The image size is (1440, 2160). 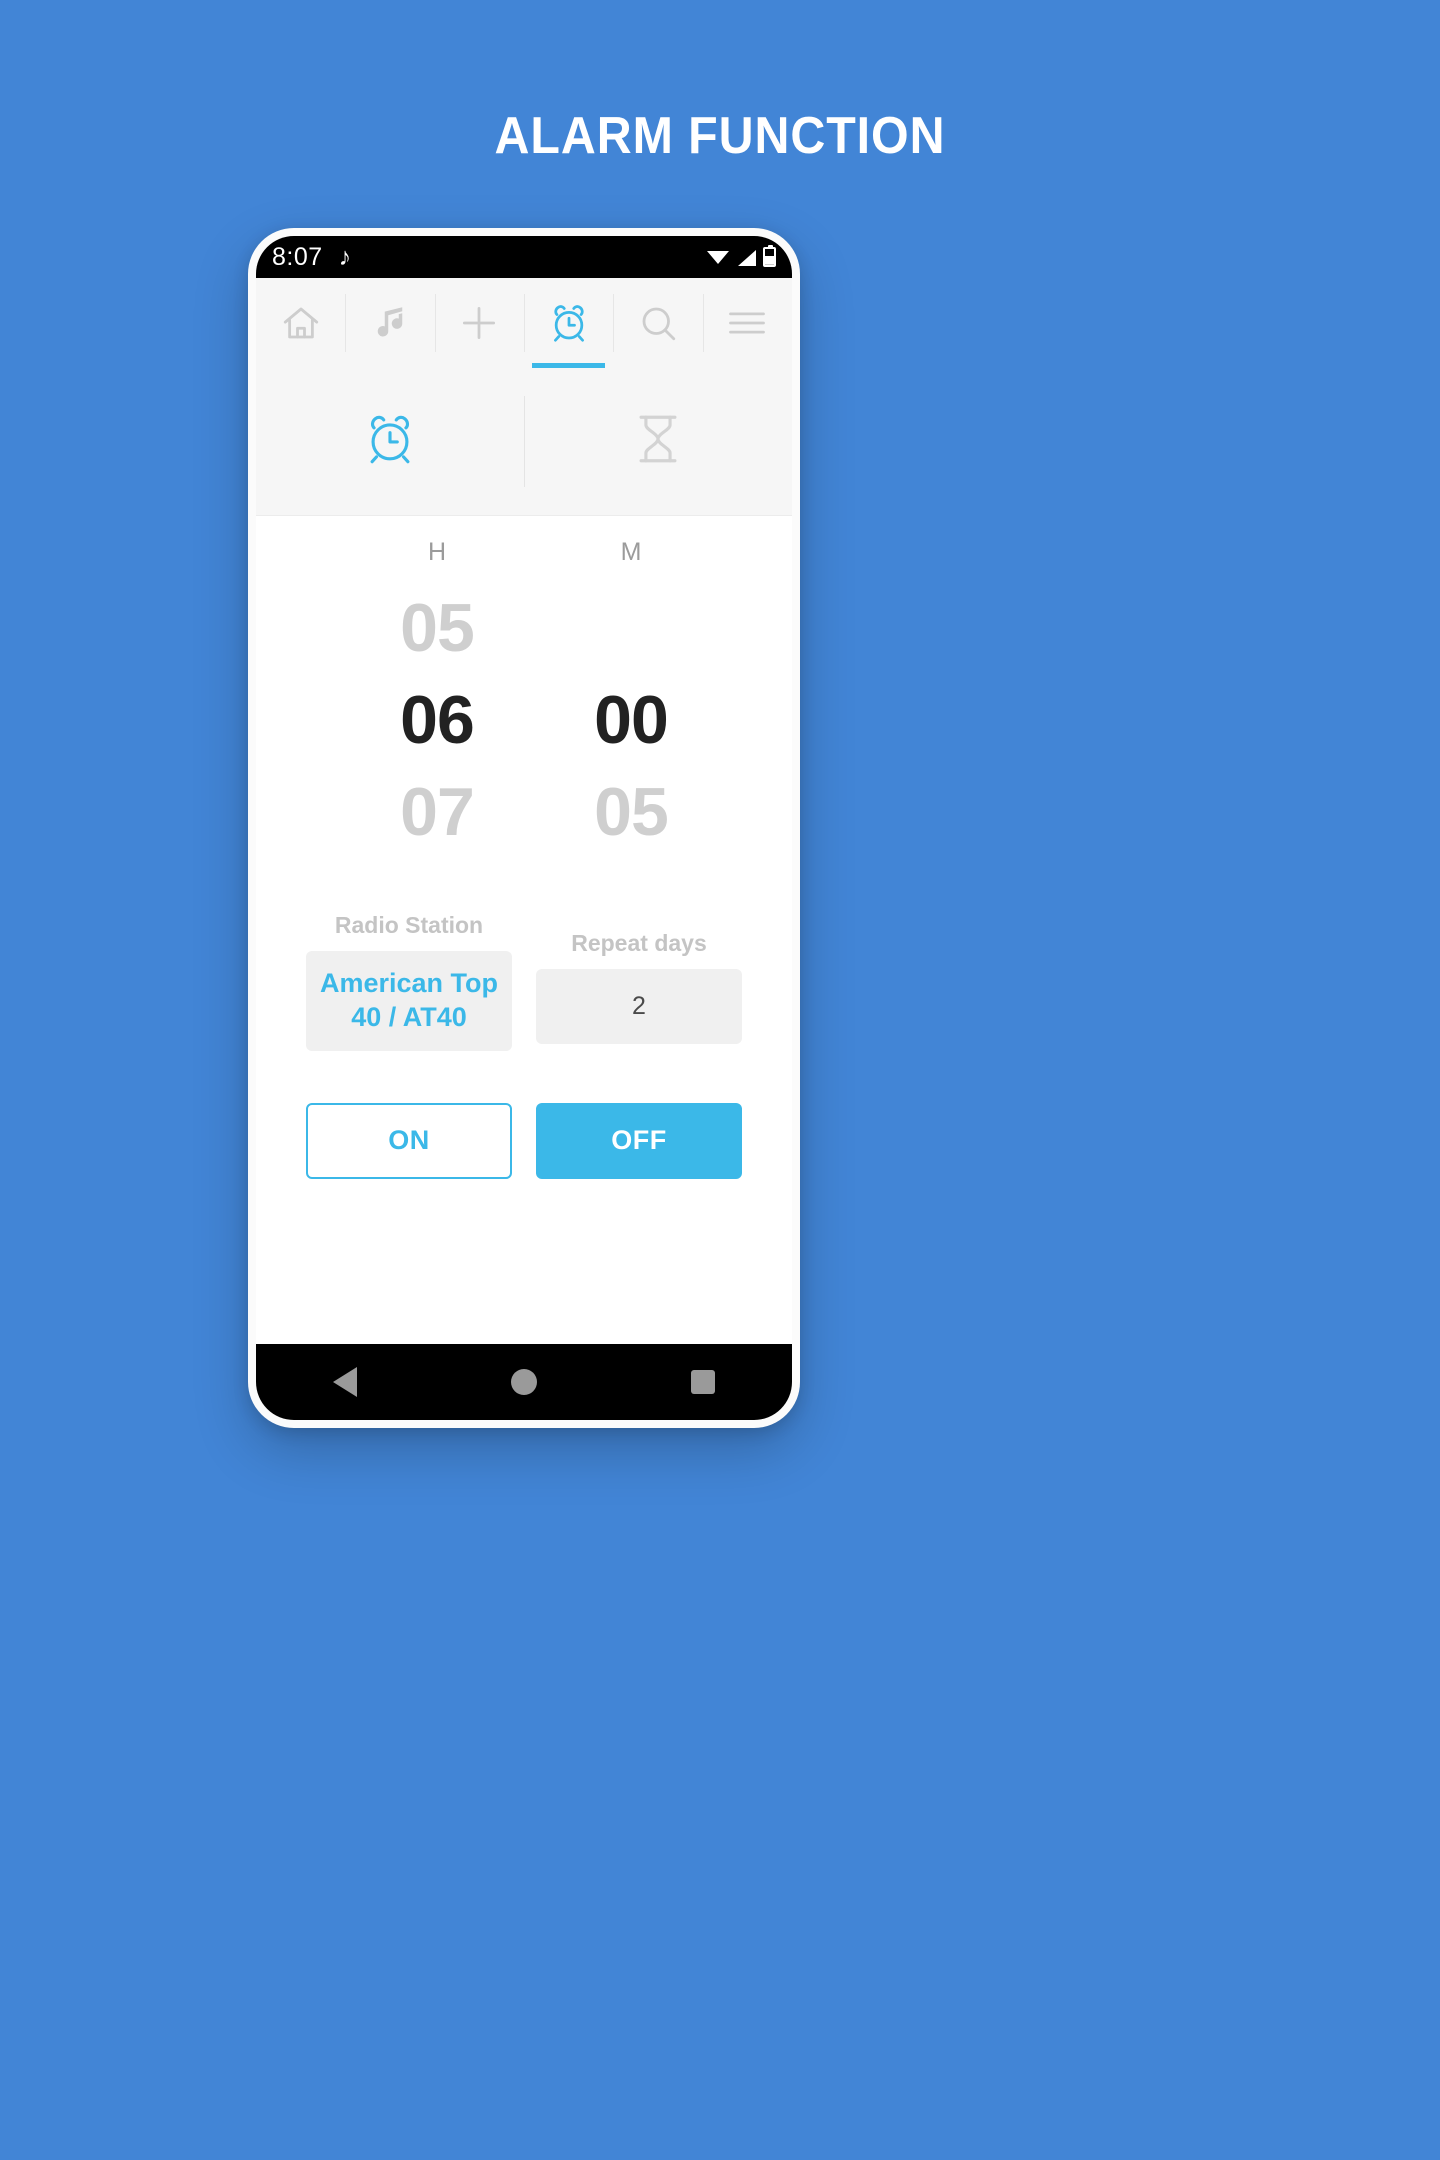 I want to click on status-bar-icons, so click(x=741, y=256).